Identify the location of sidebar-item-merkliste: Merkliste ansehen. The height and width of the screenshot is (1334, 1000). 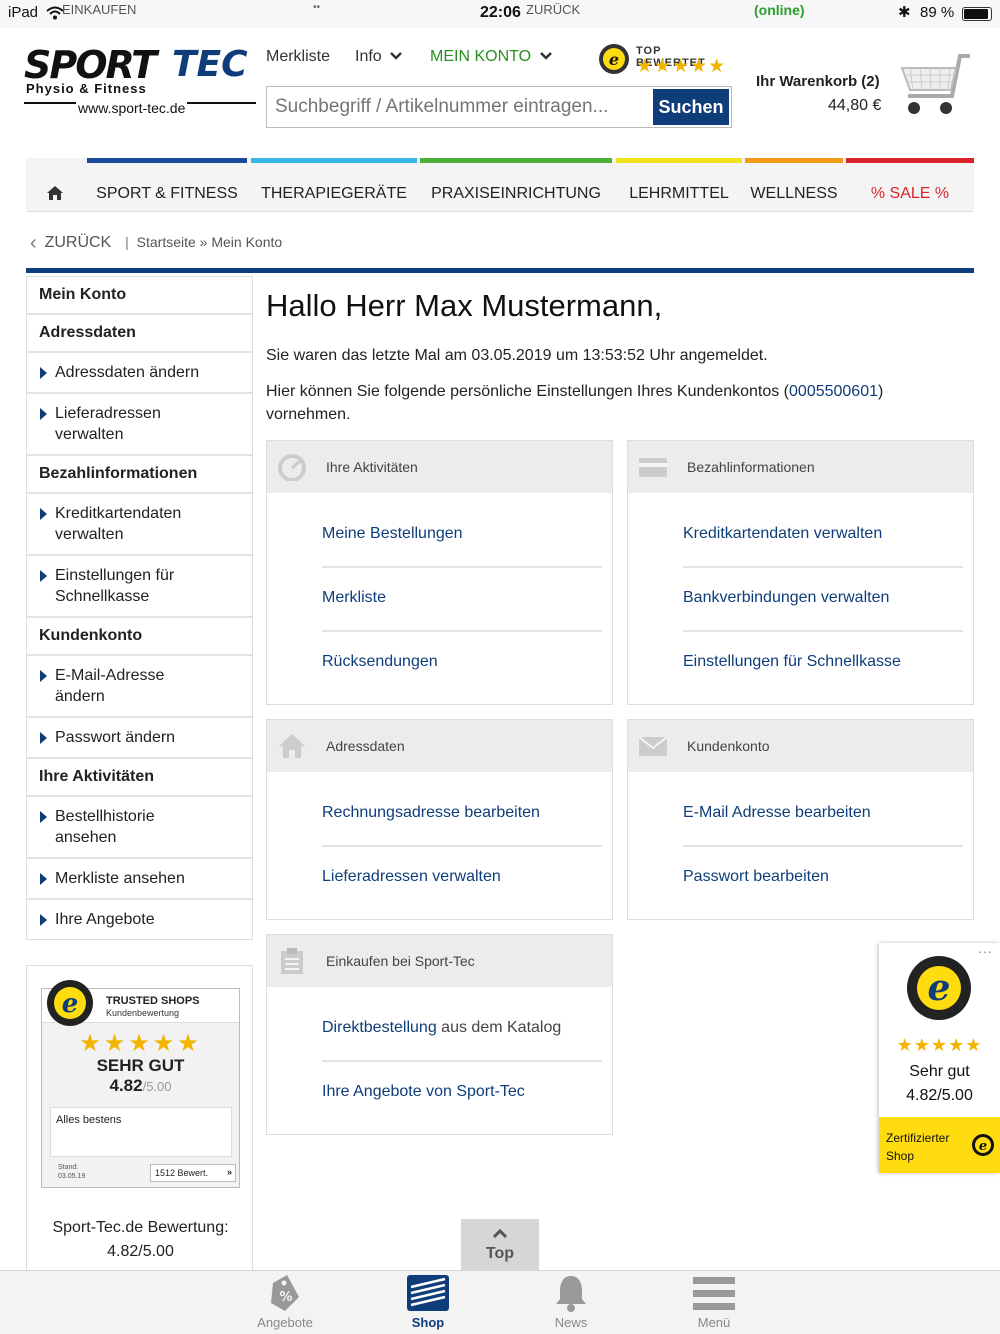
(139, 879).